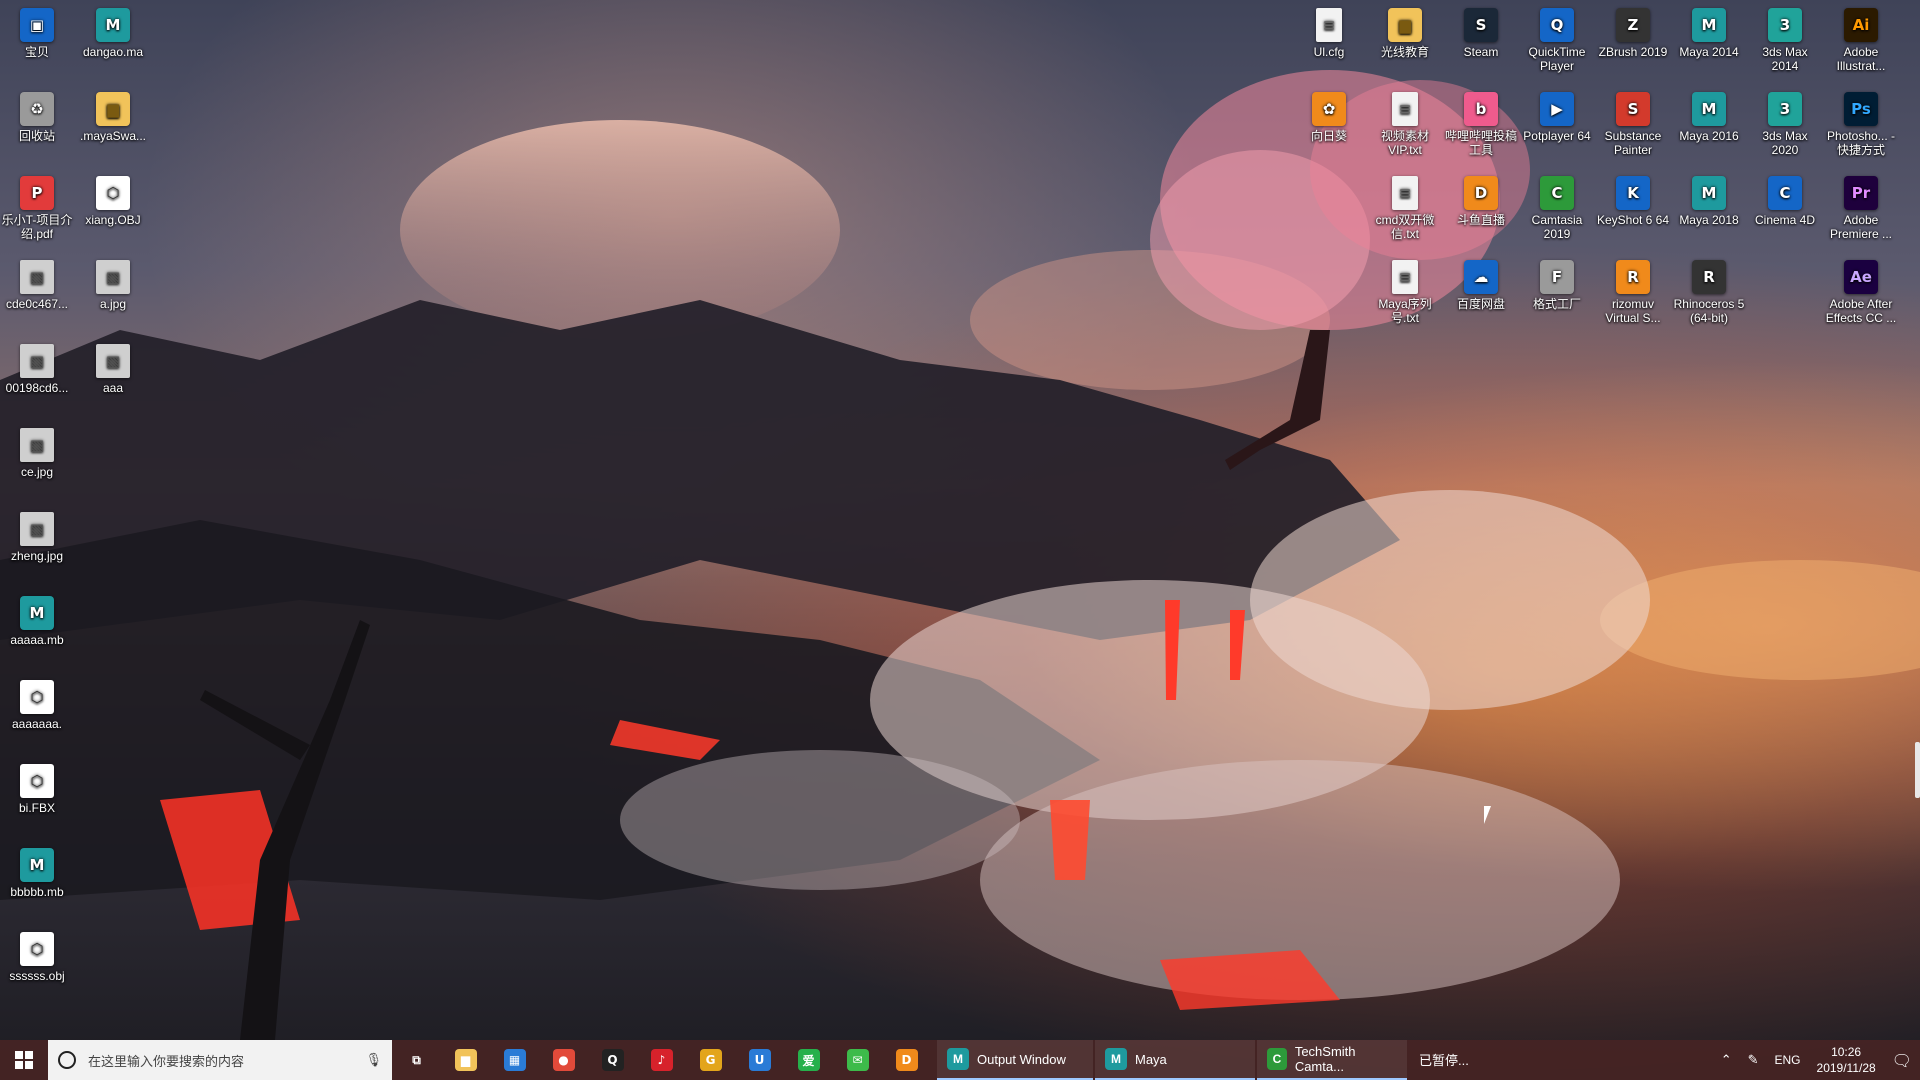 The image size is (1920, 1080). What do you see at coordinates (1788, 1060) in the screenshot?
I see `language-indicator: ENG` at bounding box center [1788, 1060].